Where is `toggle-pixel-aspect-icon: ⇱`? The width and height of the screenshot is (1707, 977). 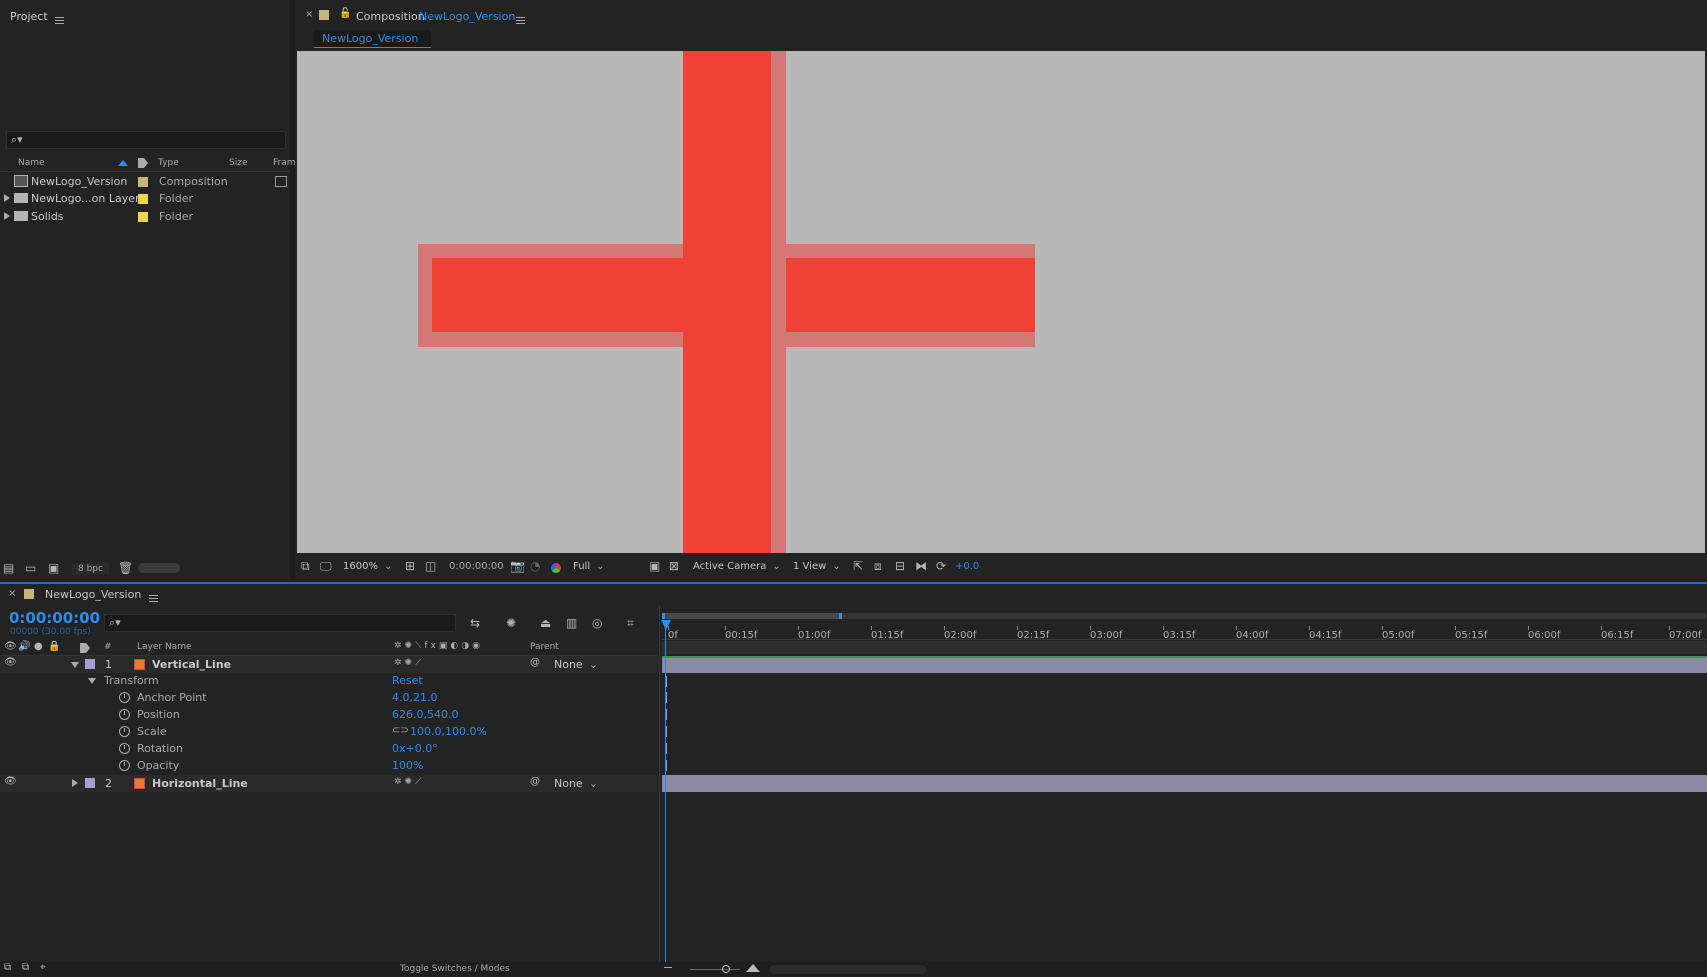 toggle-pixel-aspect-icon: ⇱ is located at coordinates (858, 566).